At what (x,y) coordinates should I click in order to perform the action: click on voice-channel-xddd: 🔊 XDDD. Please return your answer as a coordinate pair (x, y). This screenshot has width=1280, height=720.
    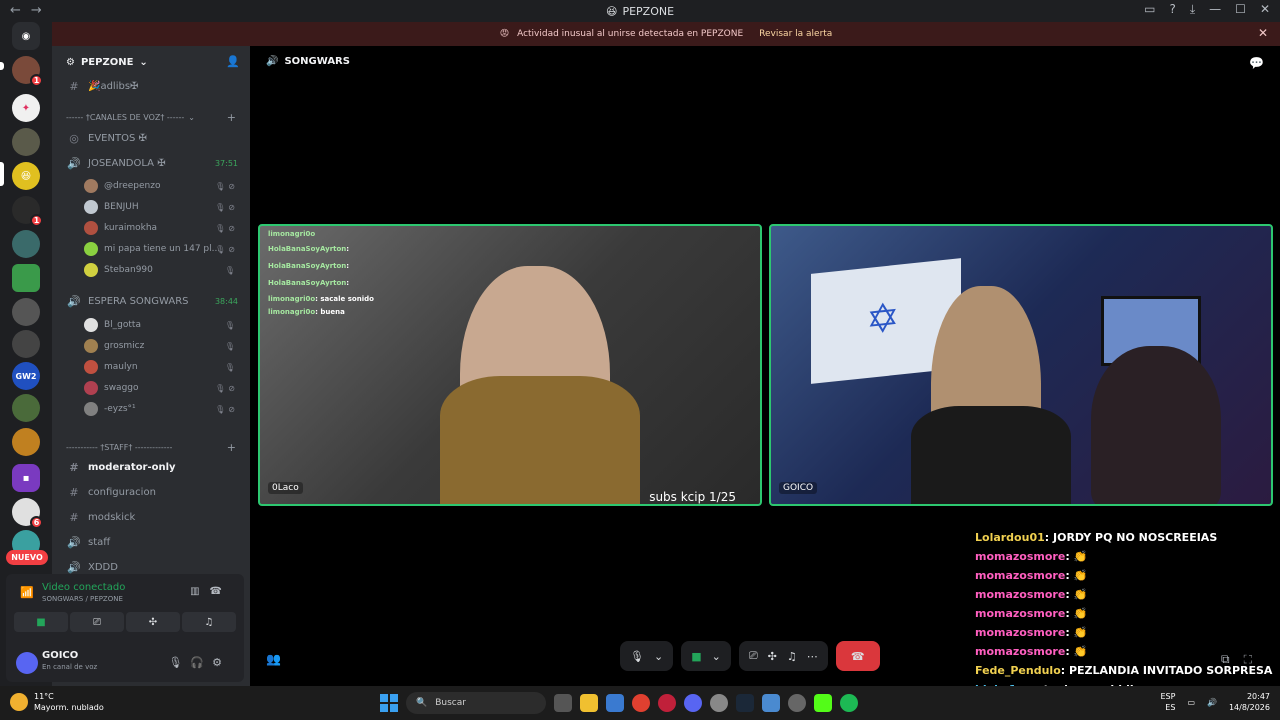
    Looking at the image, I should click on (151, 567).